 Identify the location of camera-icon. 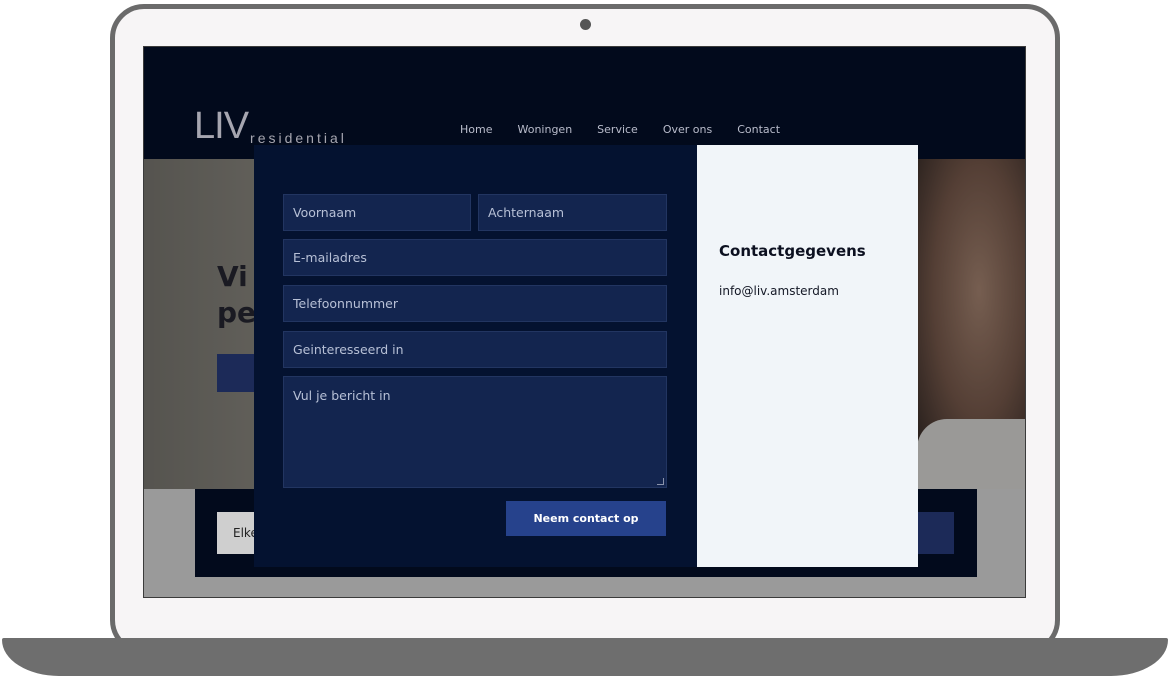
(585, 24).